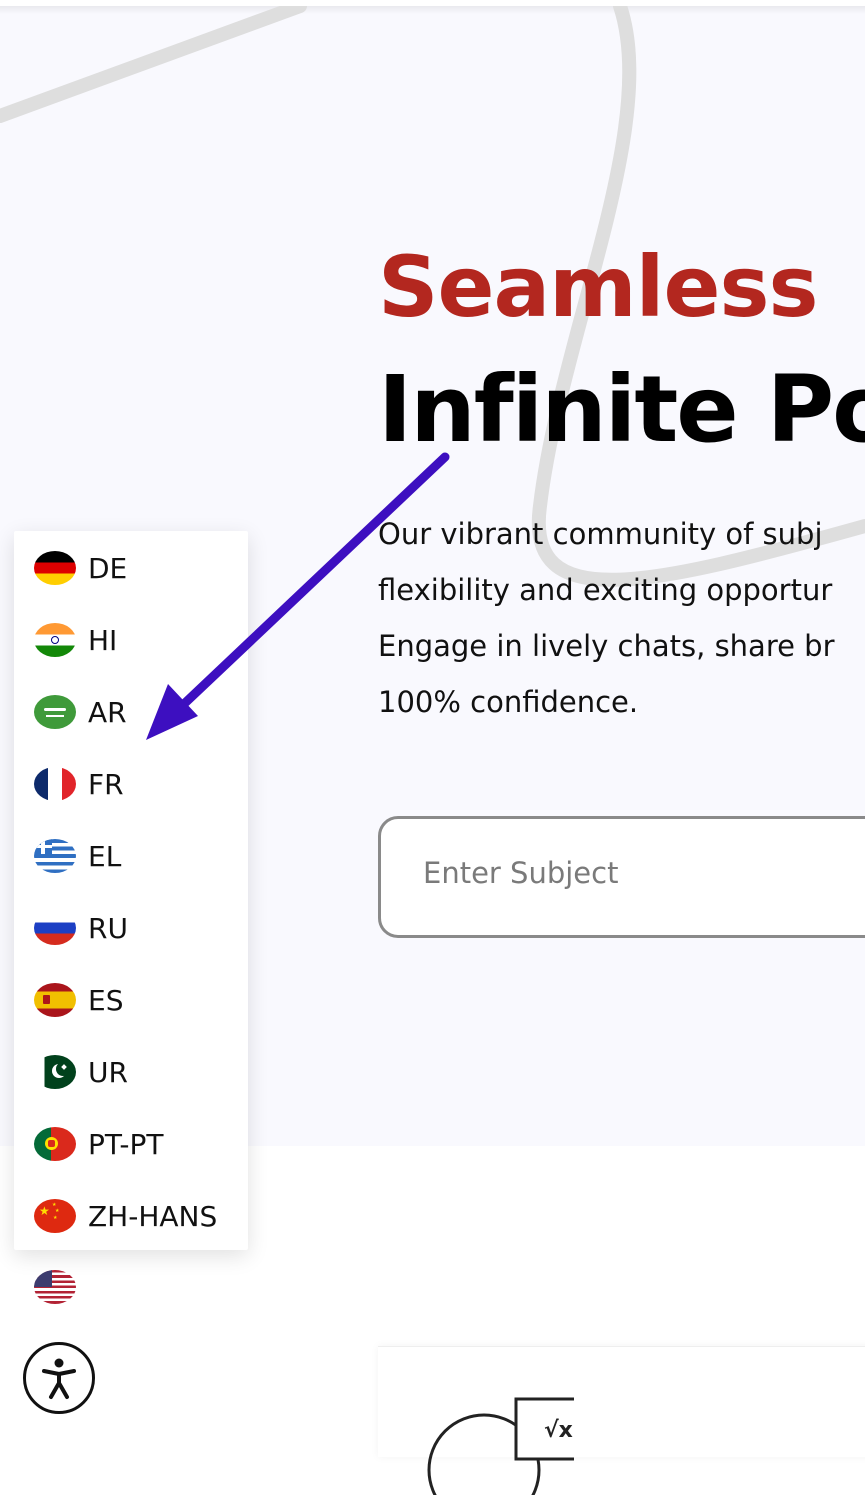  I want to click on language-option-hi: HI, so click(75, 640).